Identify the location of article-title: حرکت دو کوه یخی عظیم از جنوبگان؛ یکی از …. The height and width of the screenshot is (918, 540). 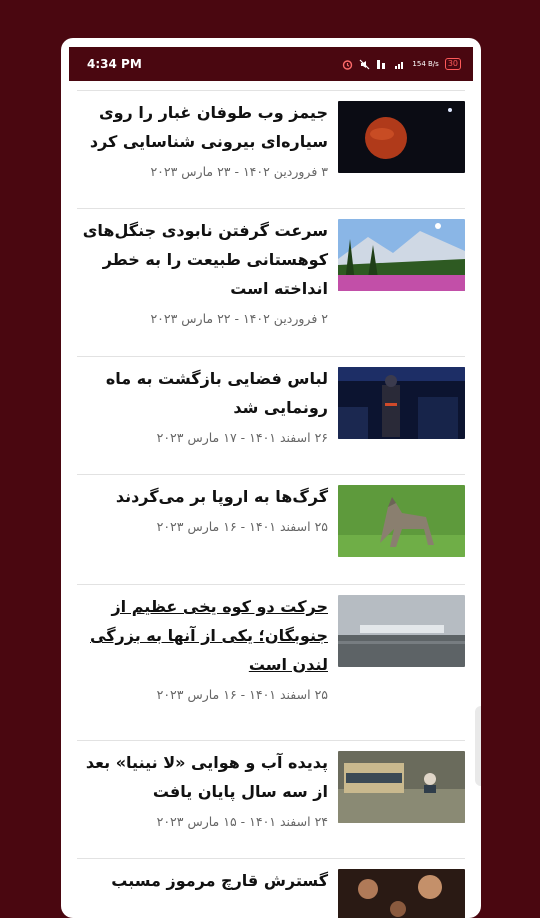
(202, 635).